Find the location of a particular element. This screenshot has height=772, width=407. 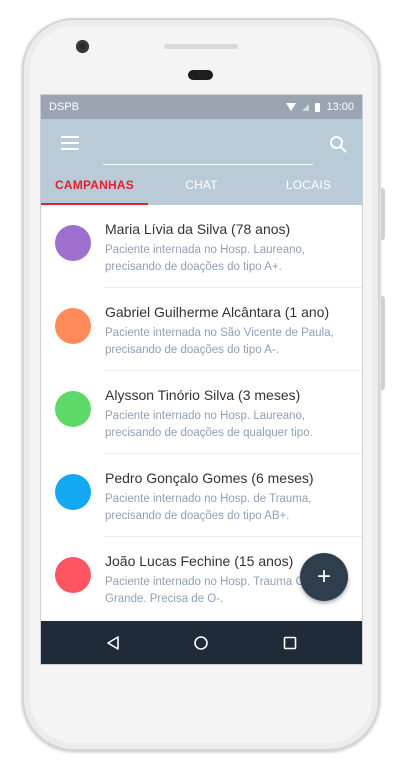

front-camera is located at coordinates (82, 46).